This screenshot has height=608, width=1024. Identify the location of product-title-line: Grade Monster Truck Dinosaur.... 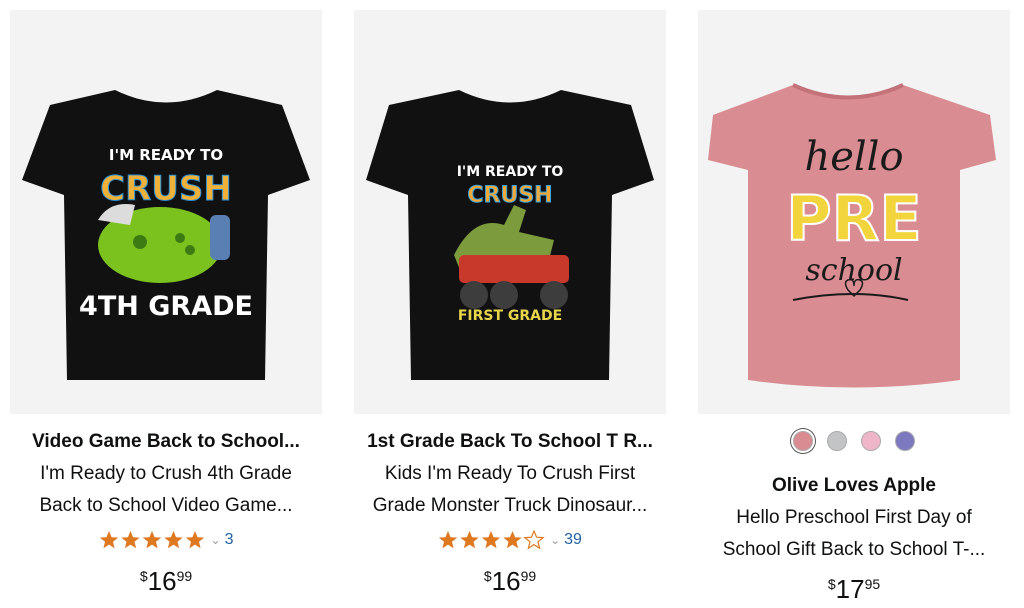
(510, 506).